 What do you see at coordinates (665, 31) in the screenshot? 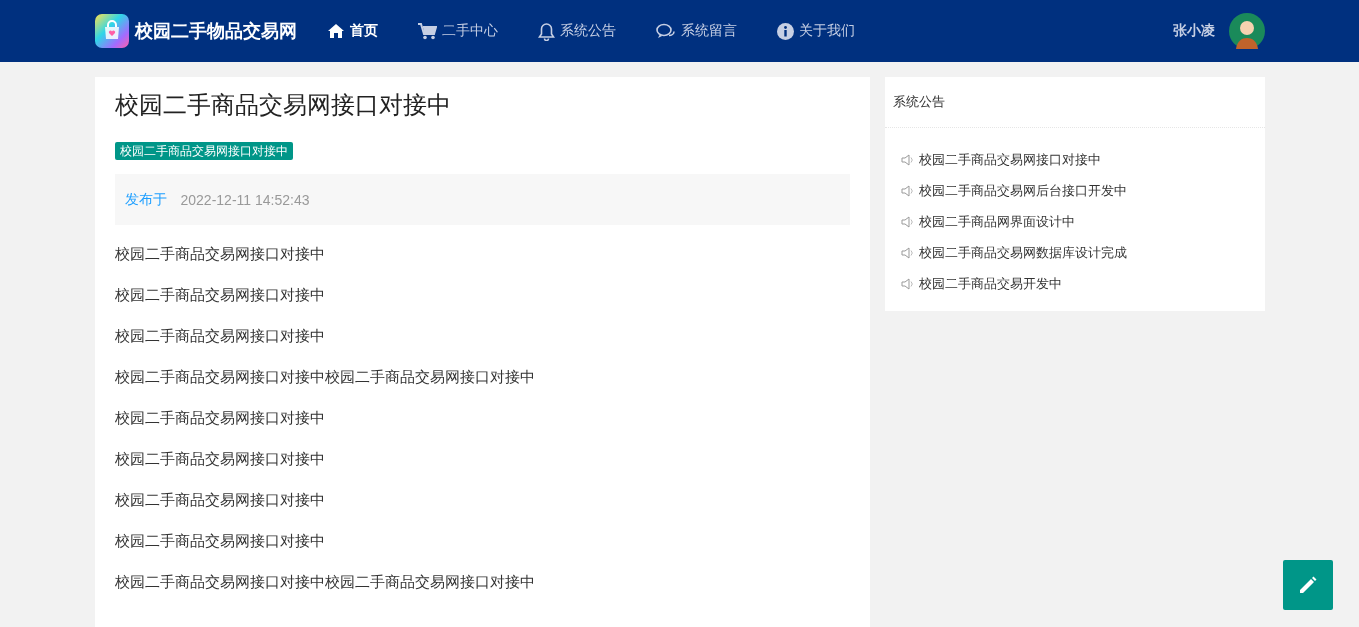
I see `chat-bubbles-icon` at bounding box center [665, 31].